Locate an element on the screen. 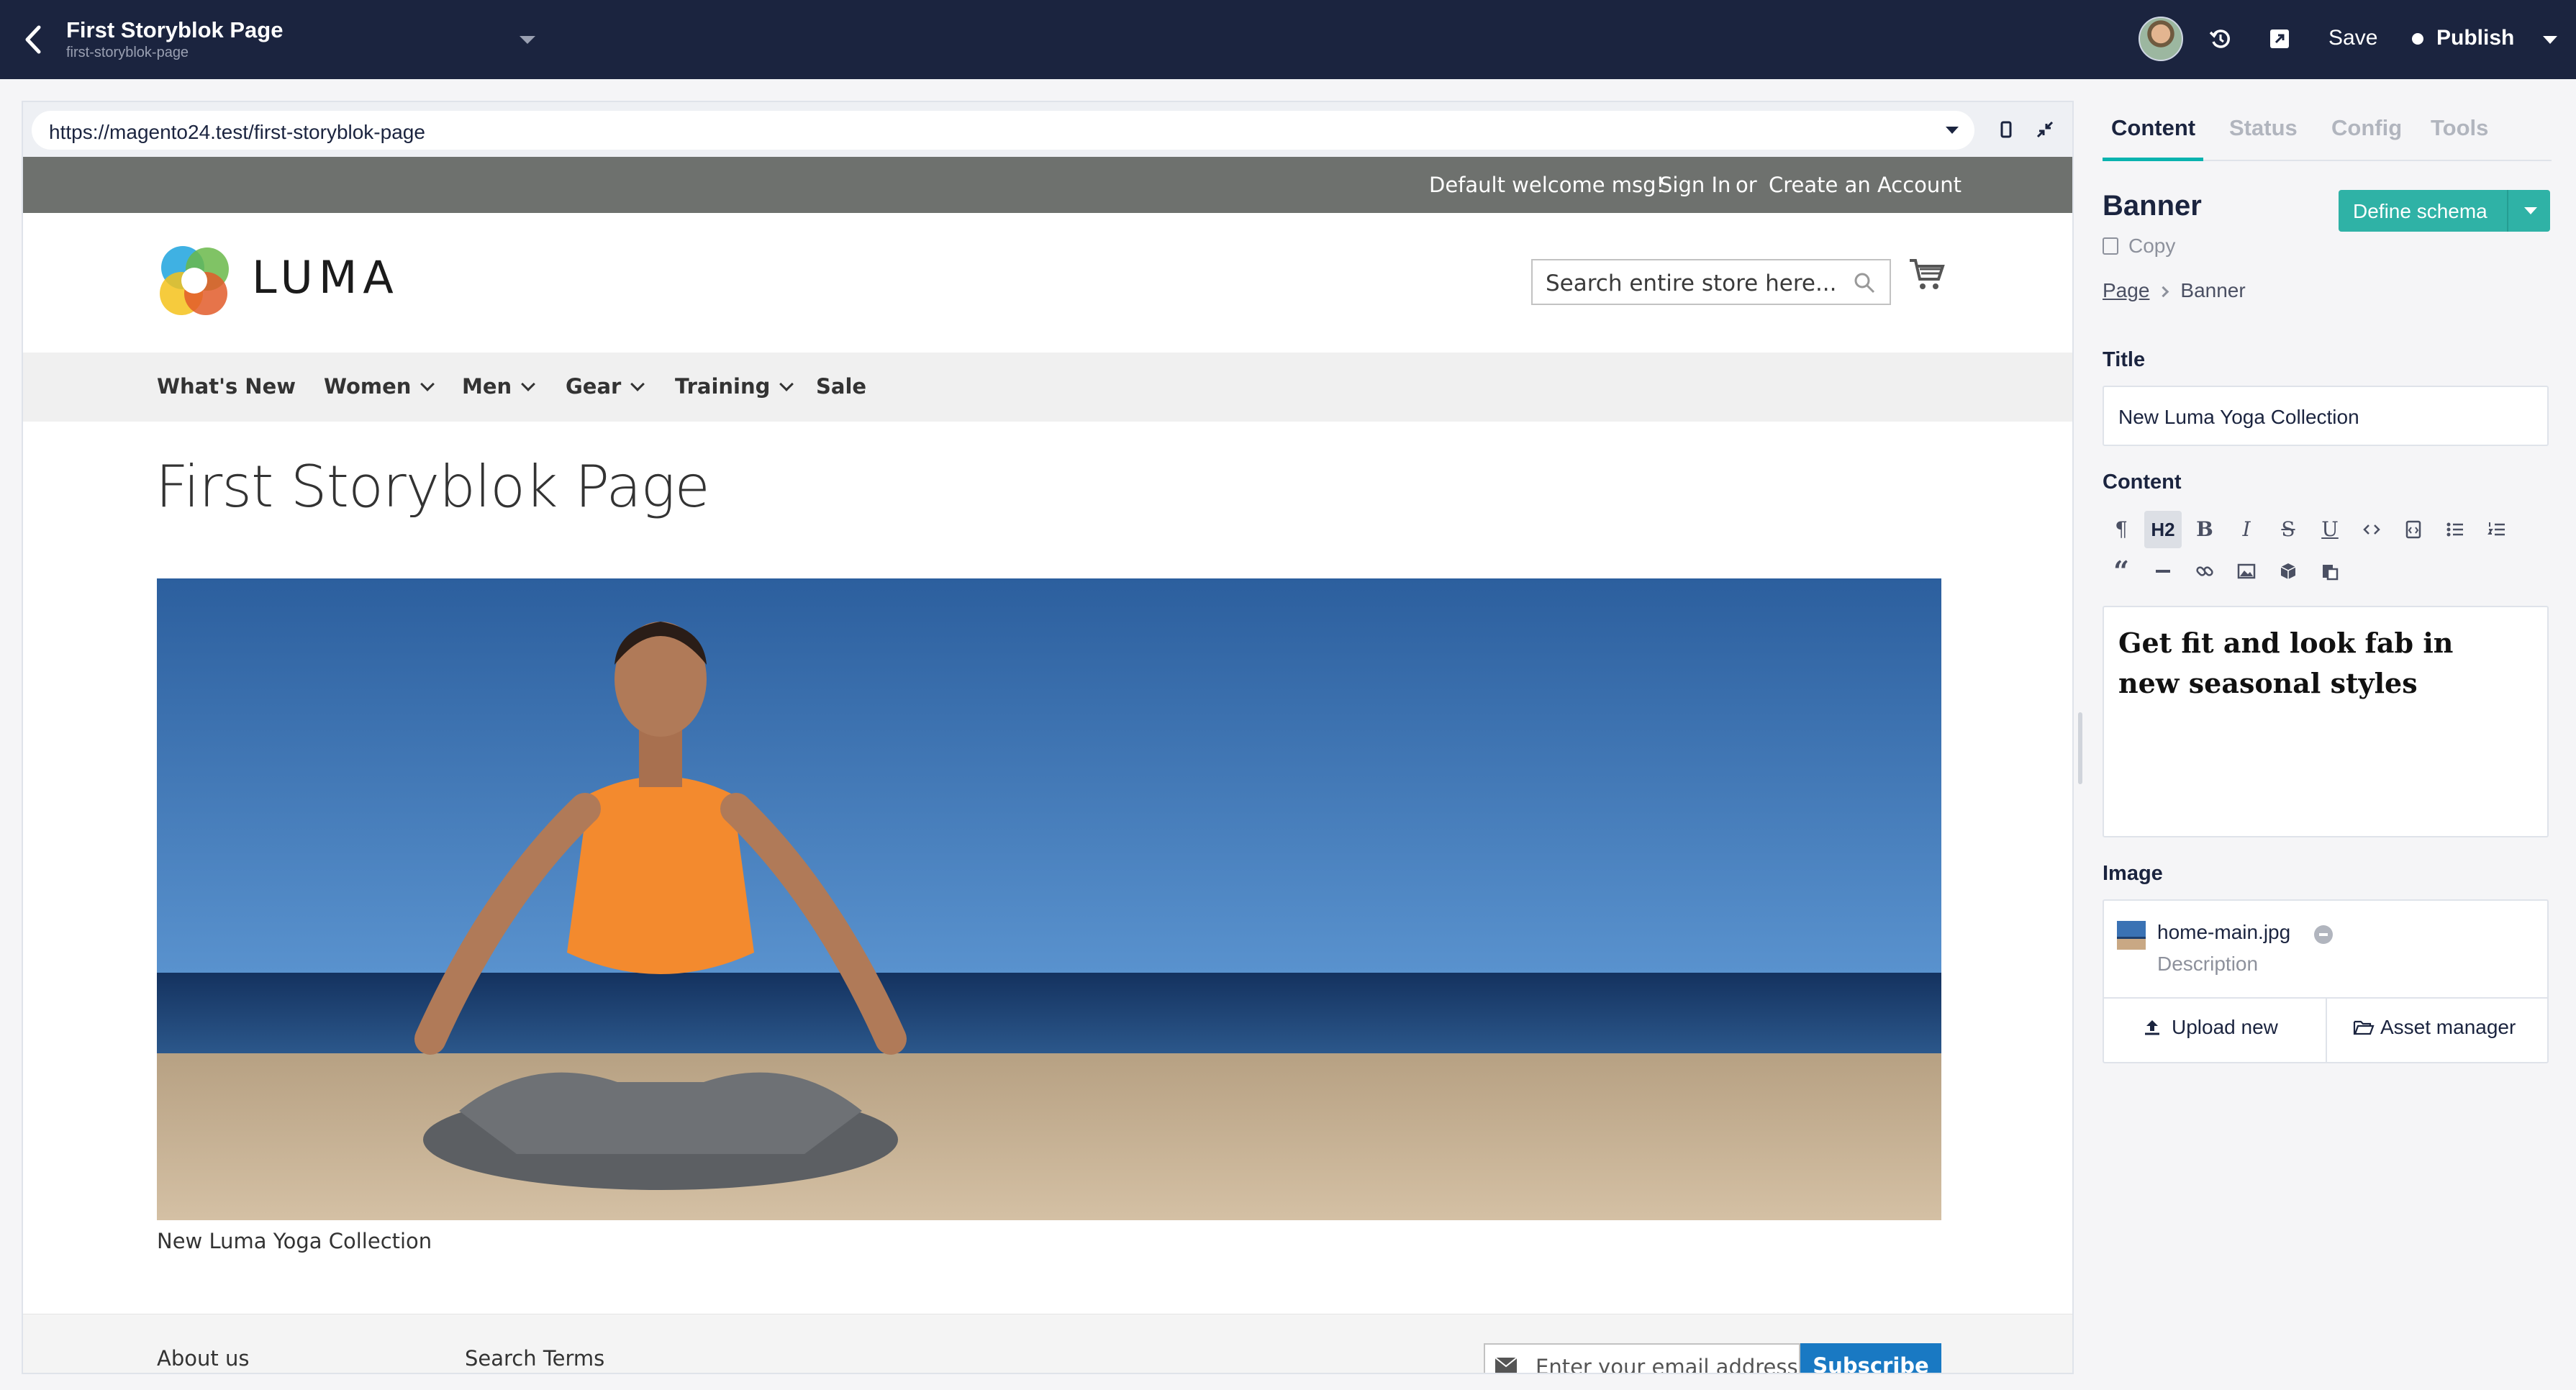 The width and height of the screenshot is (2576, 1390). luma-logo-text: LUMA is located at coordinates (325, 277).